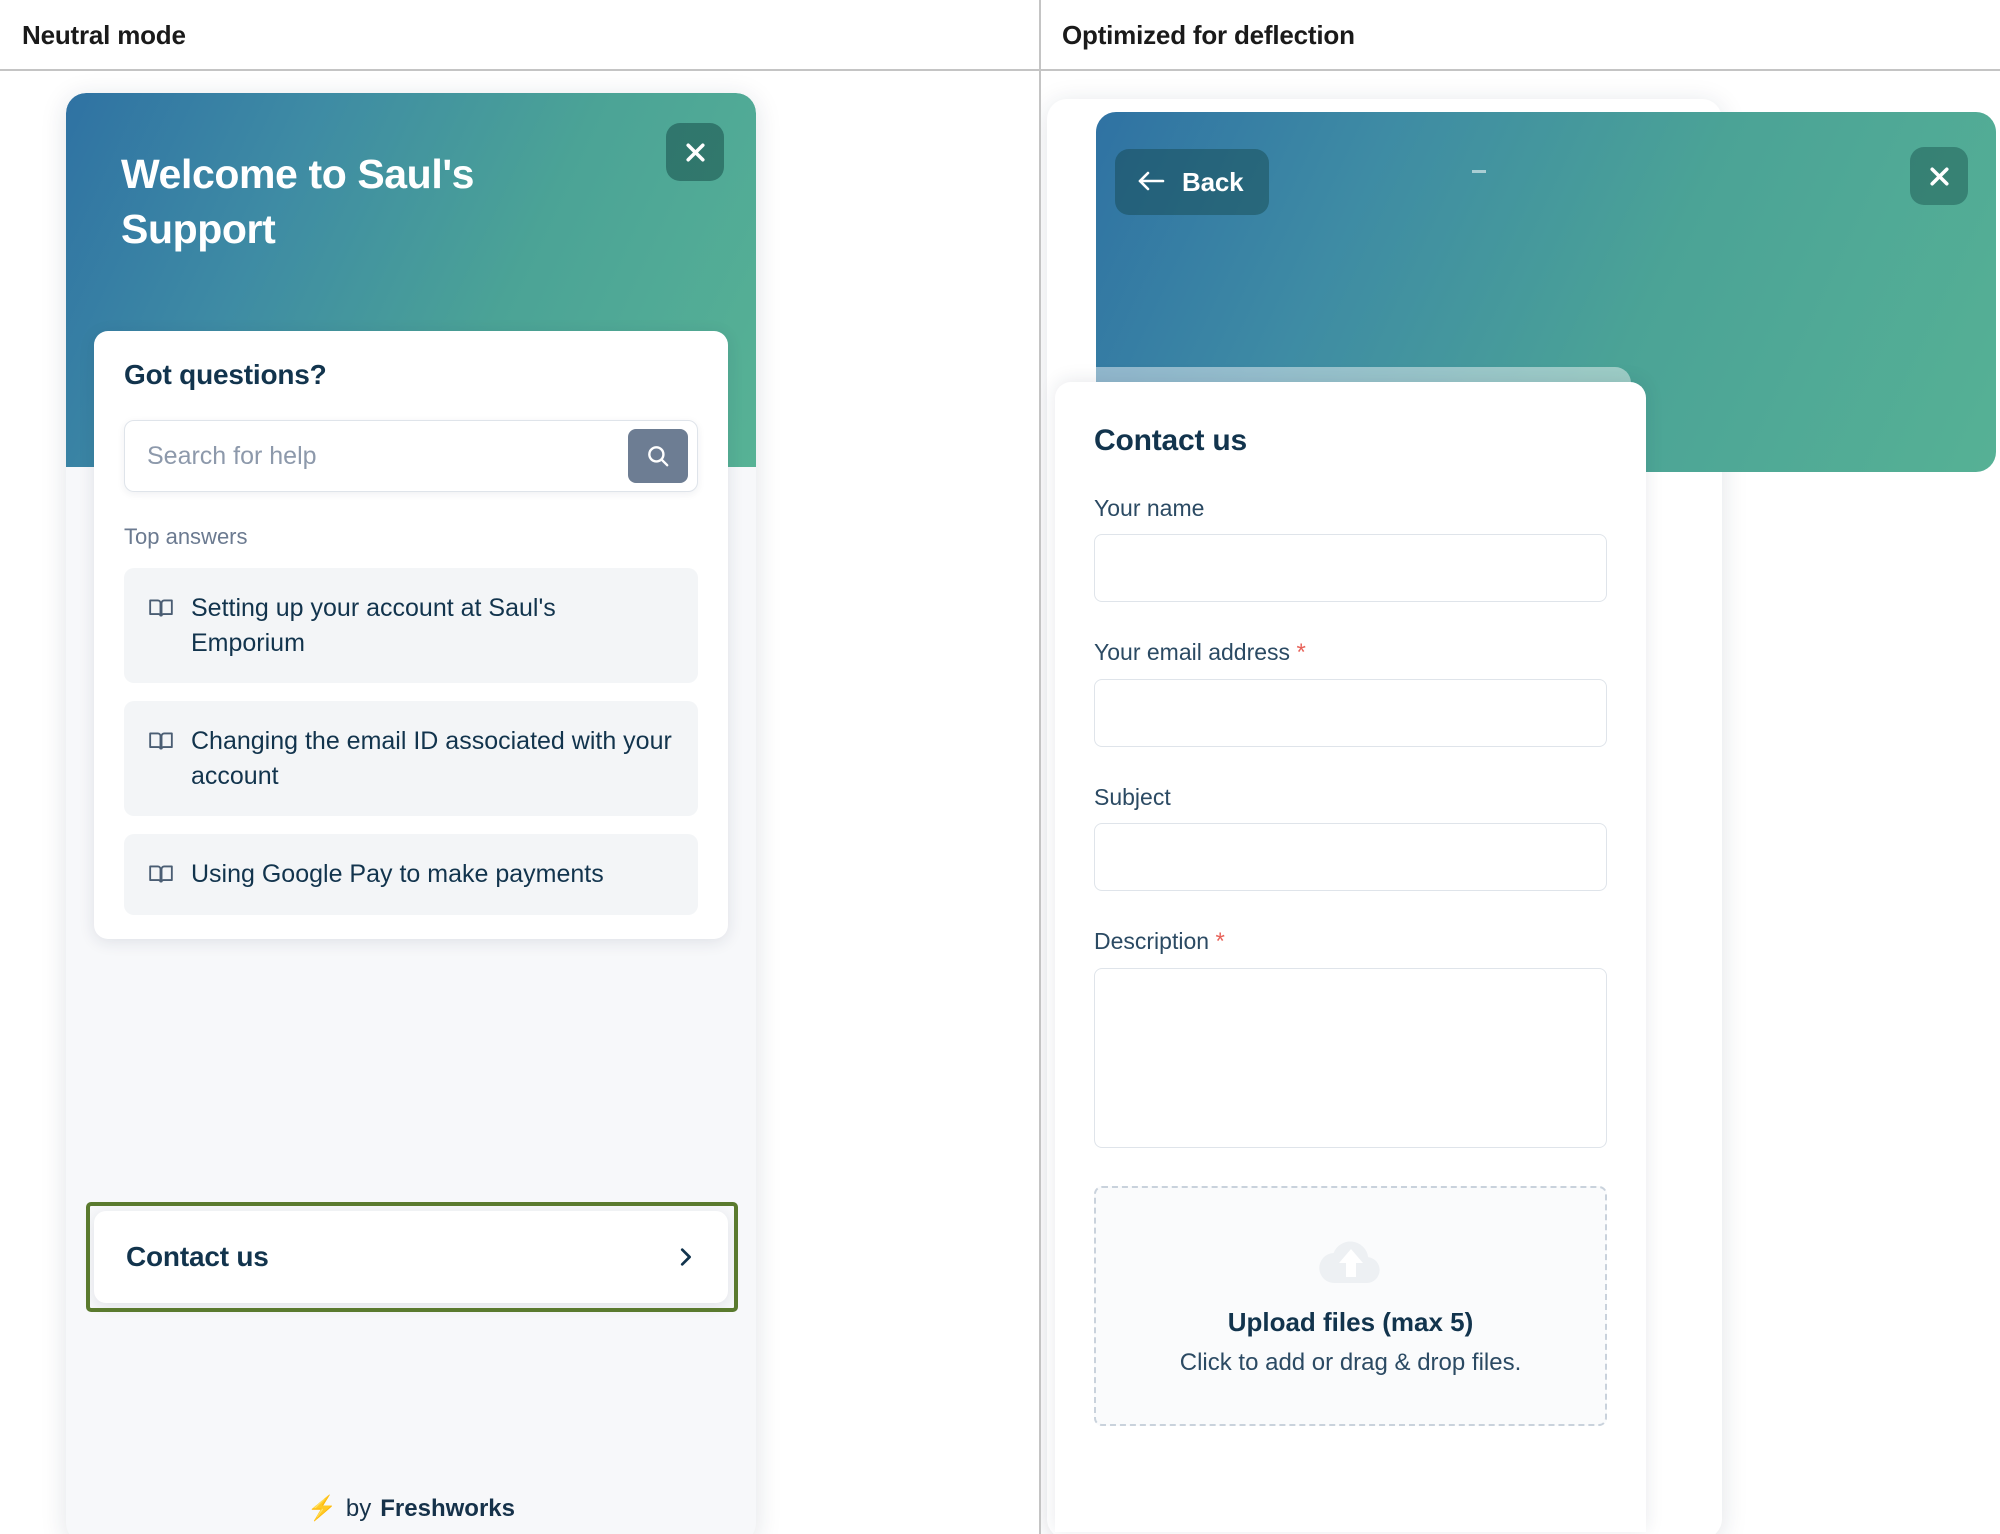 The height and width of the screenshot is (1534, 2000). Describe the element at coordinates (1350, 1322) in the screenshot. I see `upload-title: Upload files (max 5)` at that location.